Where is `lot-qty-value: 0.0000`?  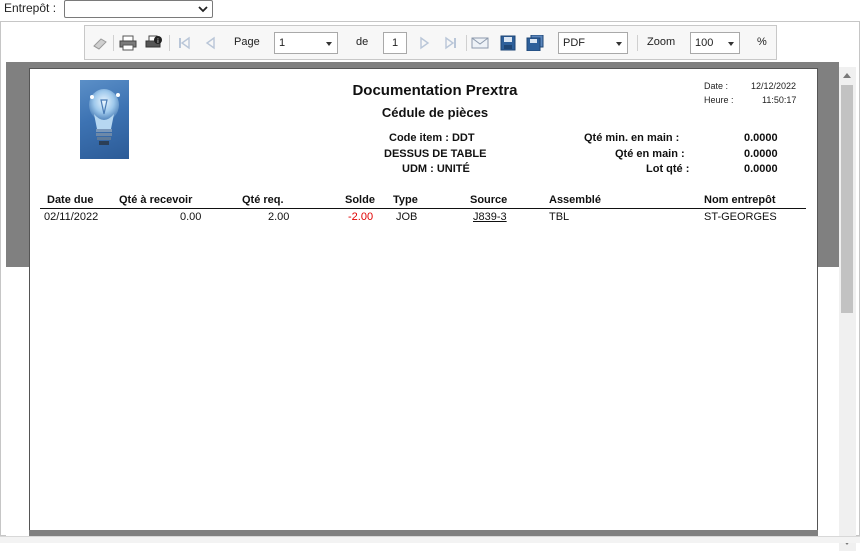 lot-qty-value: 0.0000 is located at coordinates (761, 169).